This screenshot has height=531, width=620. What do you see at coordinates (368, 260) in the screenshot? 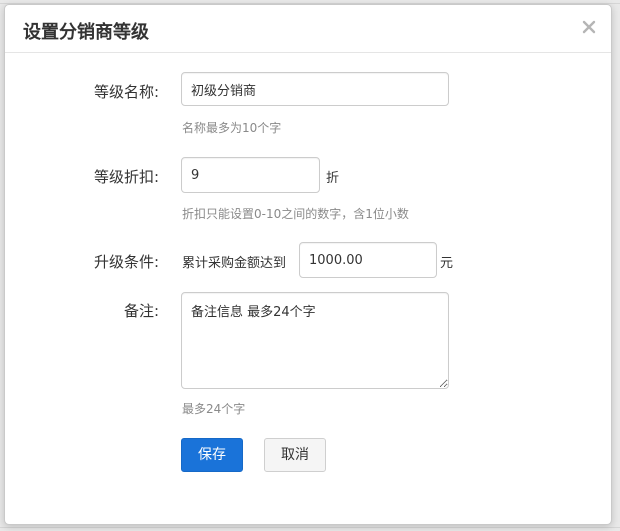
I see `purchase-amount-input` at bounding box center [368, 260].